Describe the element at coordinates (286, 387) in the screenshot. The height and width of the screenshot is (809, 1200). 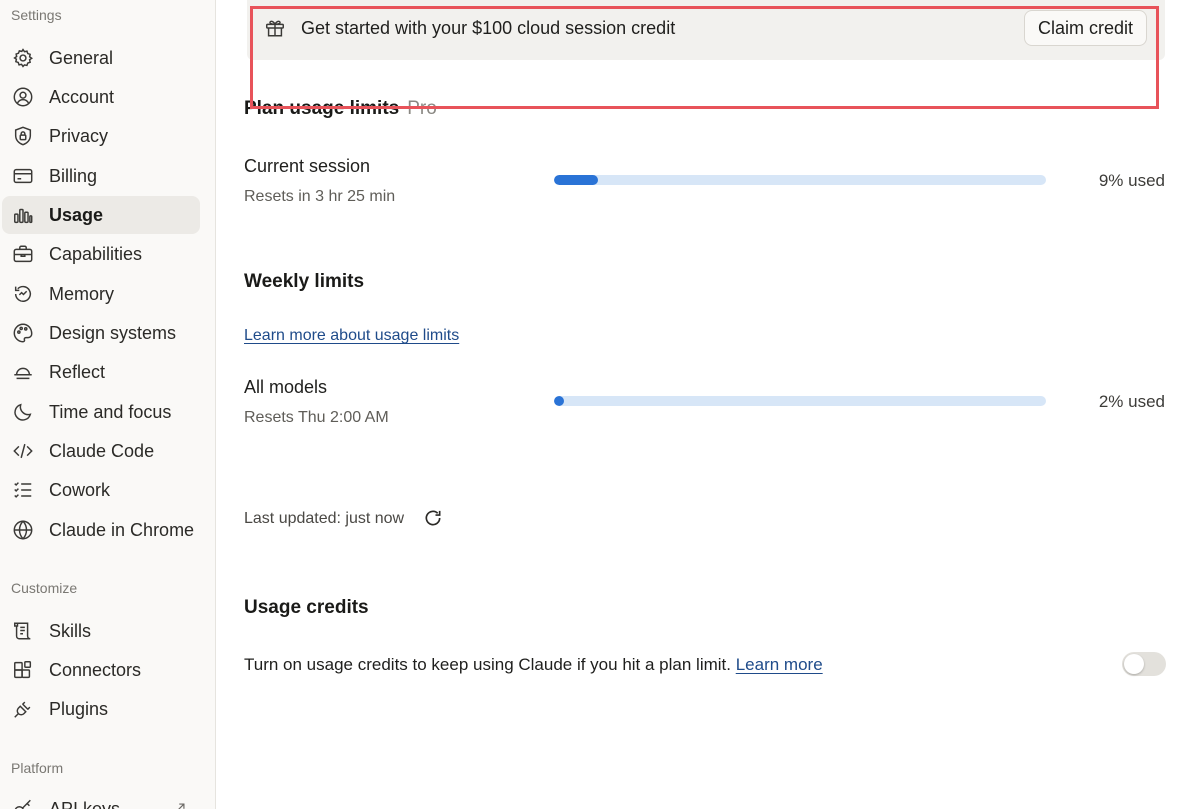
I see `all-models-title: All models` at that location.